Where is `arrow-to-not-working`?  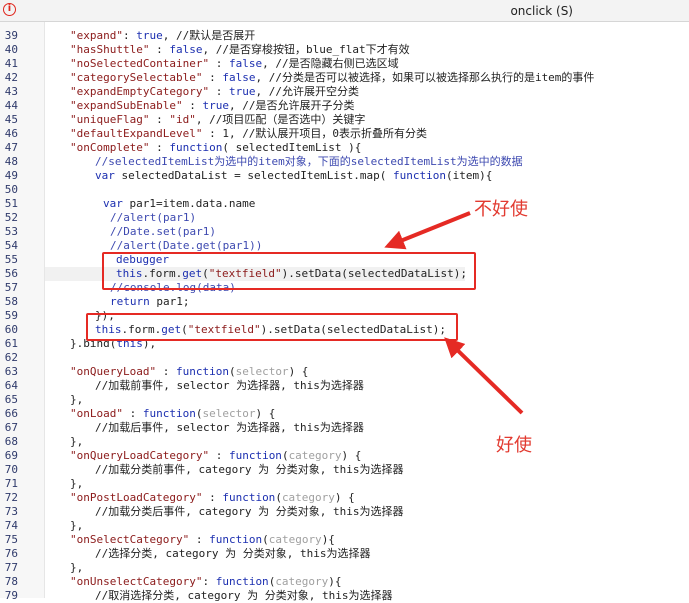
arrow-to-not-working is located at coordinates (427, 230).